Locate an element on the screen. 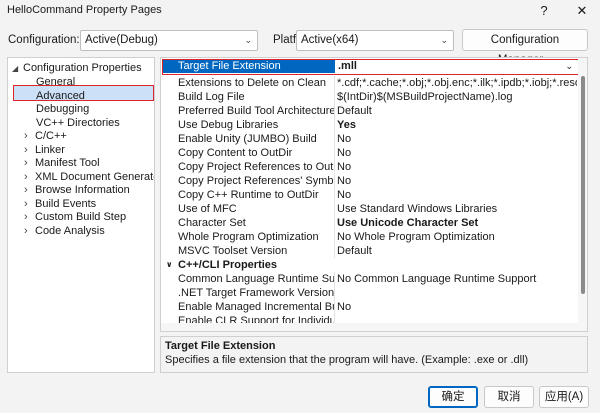 The width and height of the screenshot is (600, 413). property-value: No Whole Program Optimization is located at coordinates (457, 237).